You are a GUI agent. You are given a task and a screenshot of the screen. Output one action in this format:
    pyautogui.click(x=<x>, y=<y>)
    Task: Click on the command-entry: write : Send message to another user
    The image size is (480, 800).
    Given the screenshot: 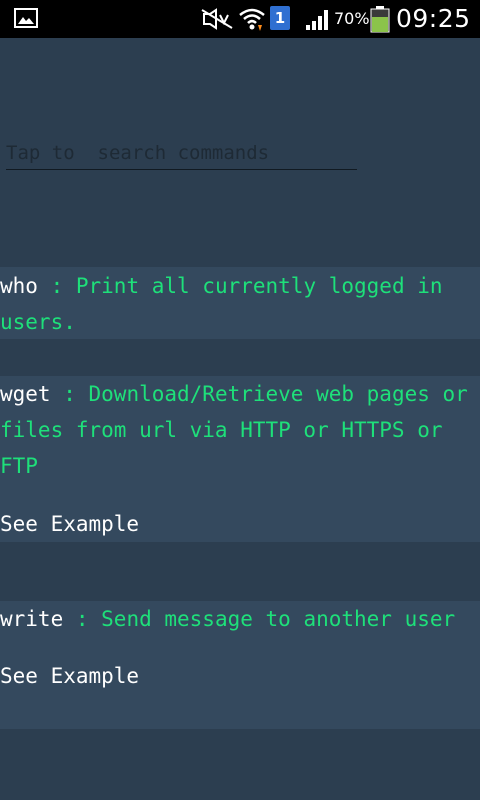 What is the action you would take?
    pyautogui.click(x=240, y=619)
    